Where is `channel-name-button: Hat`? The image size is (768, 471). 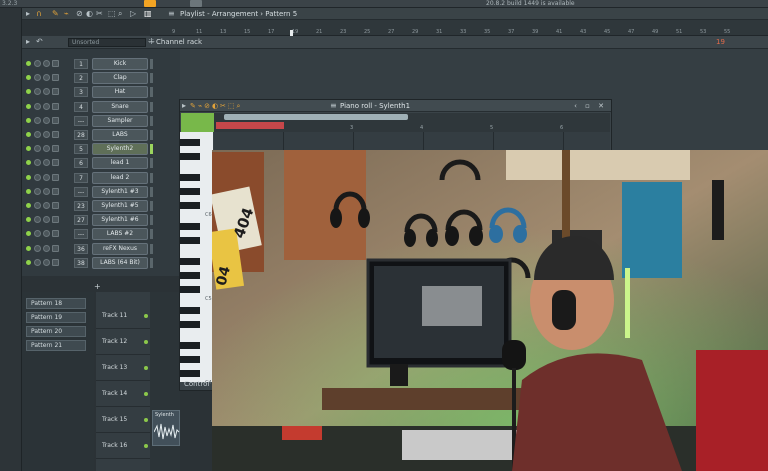
channel-name-button: Hat is located at coordinates (120, 92).